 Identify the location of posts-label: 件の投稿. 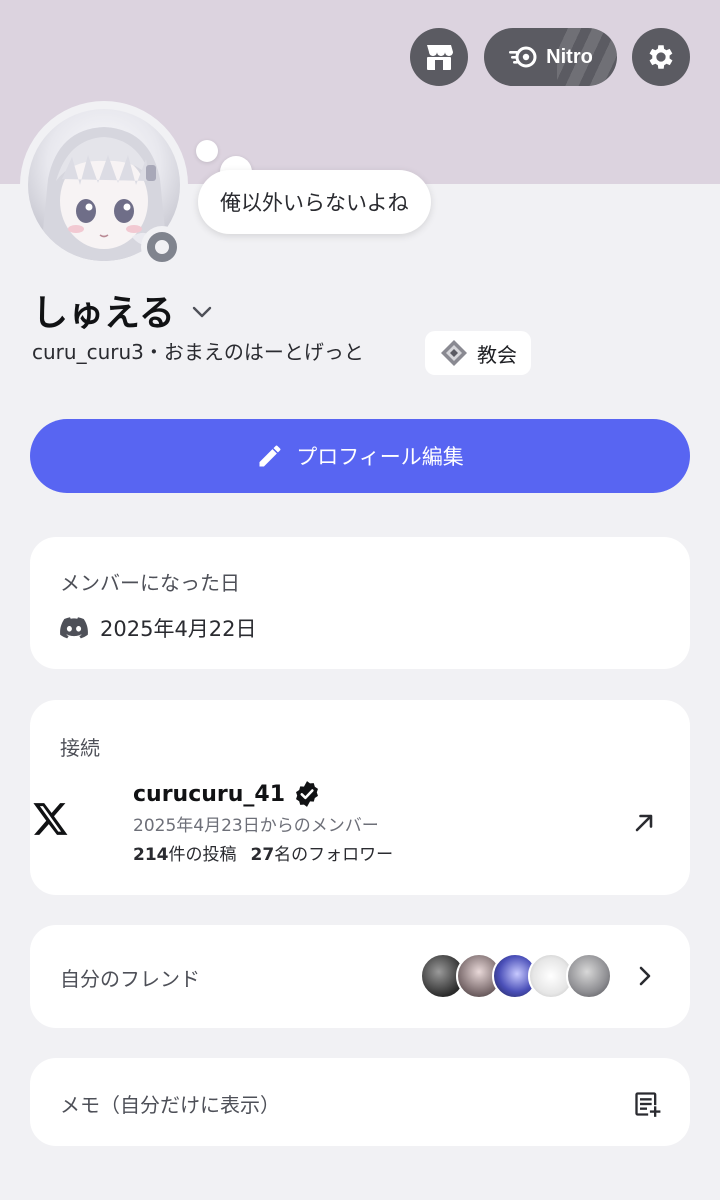
(202, 855).